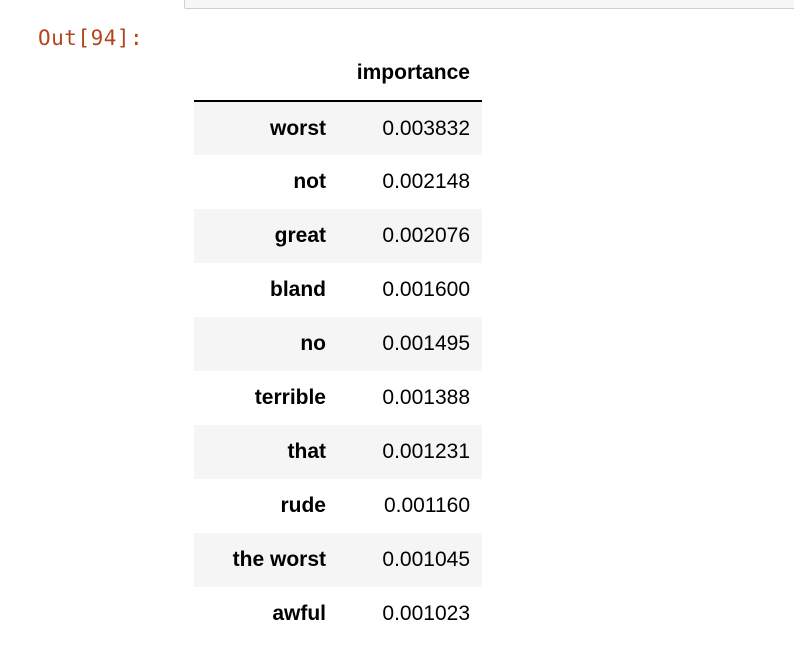 The width and height of the screenshot is (794, 672). I want to click on row-index-label: rude, so click(303, 505).